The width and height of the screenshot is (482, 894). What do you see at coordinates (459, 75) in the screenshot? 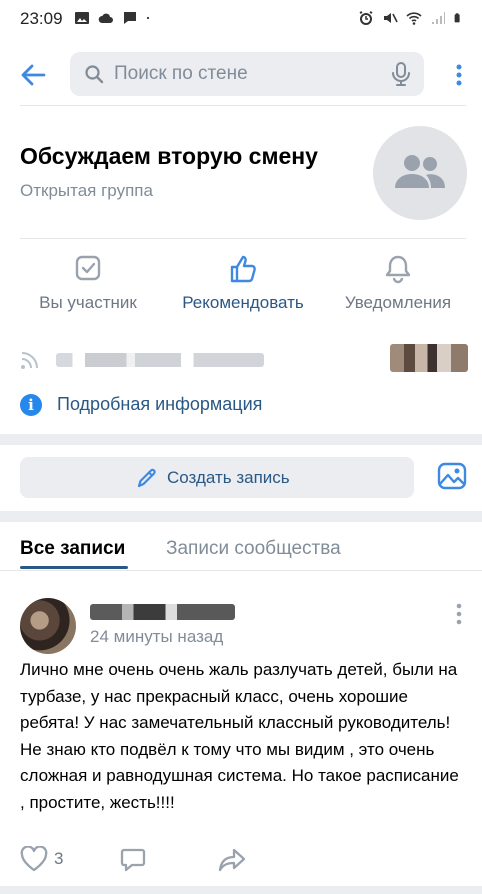
I see `more-vertical-icon` at bounding box center [459, 75].